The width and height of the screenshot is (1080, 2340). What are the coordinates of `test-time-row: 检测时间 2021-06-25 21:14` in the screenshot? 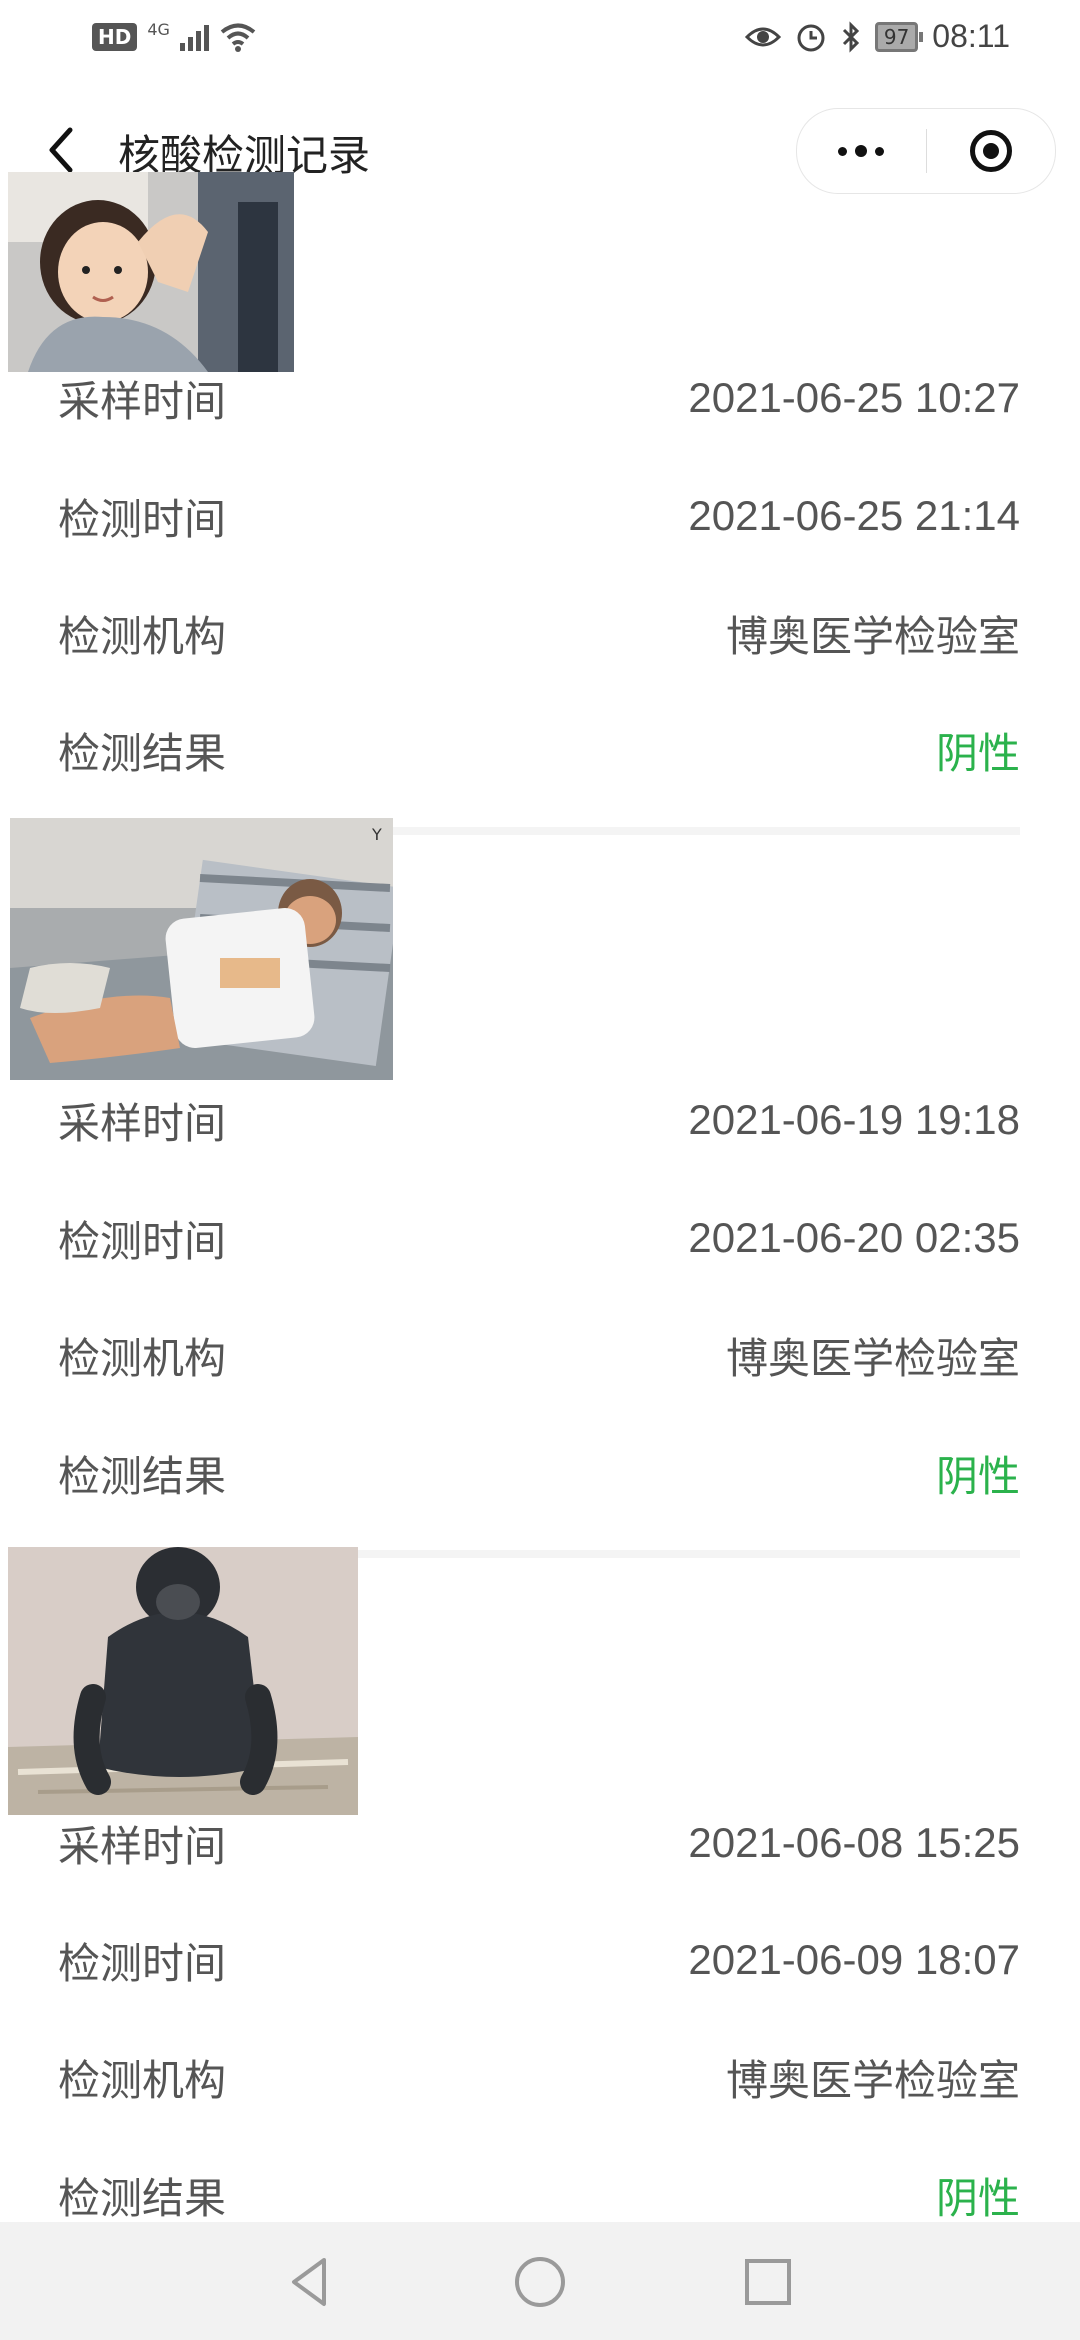 It's located at (539, 516).